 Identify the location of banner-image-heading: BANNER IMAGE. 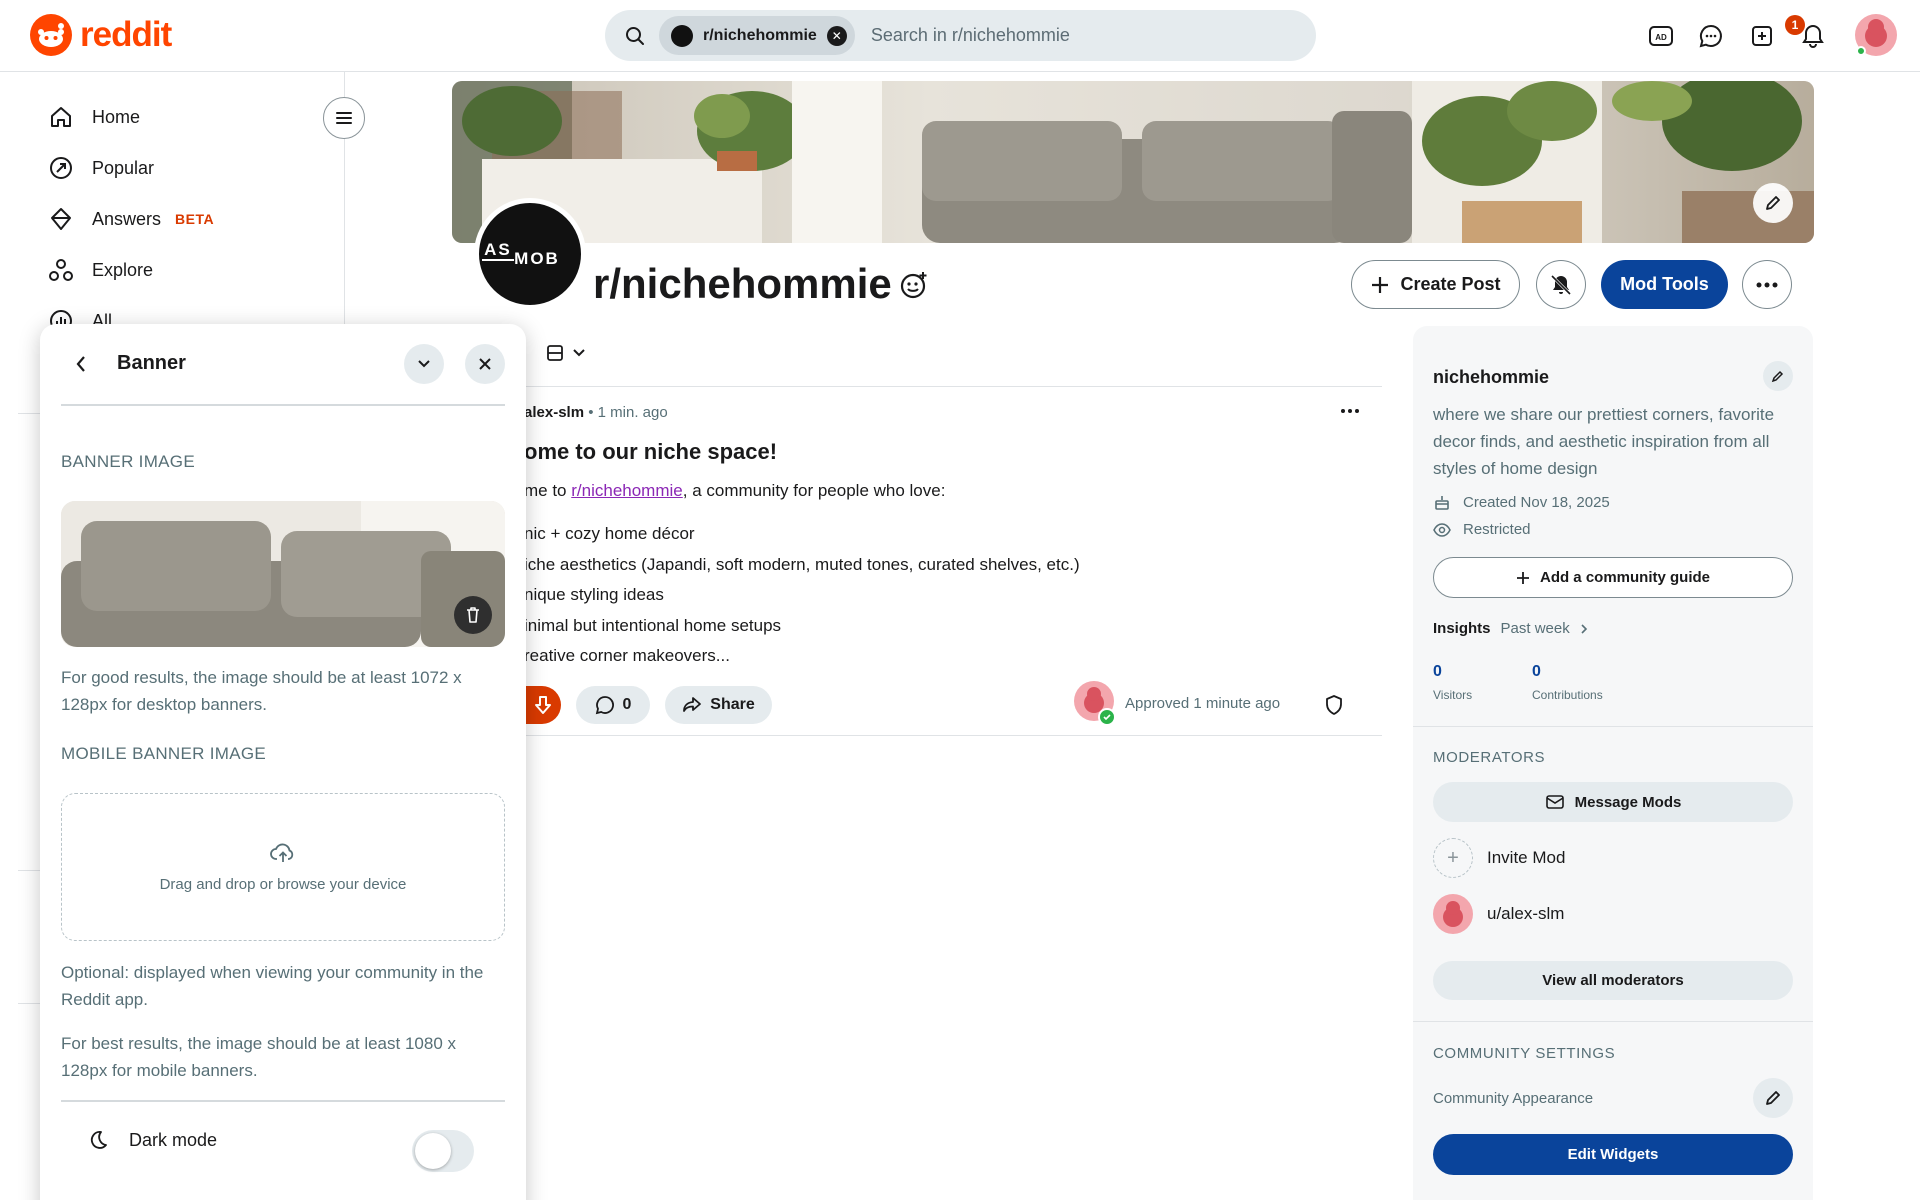
(128, 461).